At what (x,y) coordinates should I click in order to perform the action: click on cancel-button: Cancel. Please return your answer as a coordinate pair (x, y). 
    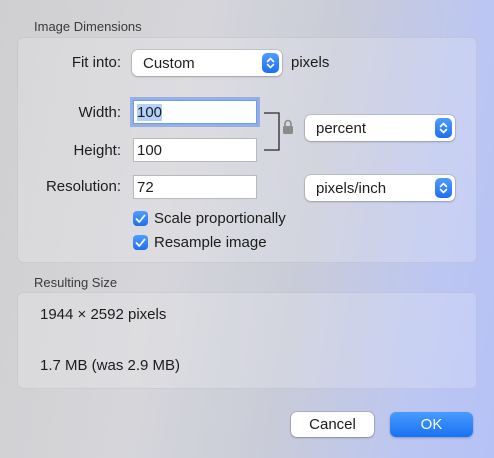
    Looking at the image, I should click on (332, 424).